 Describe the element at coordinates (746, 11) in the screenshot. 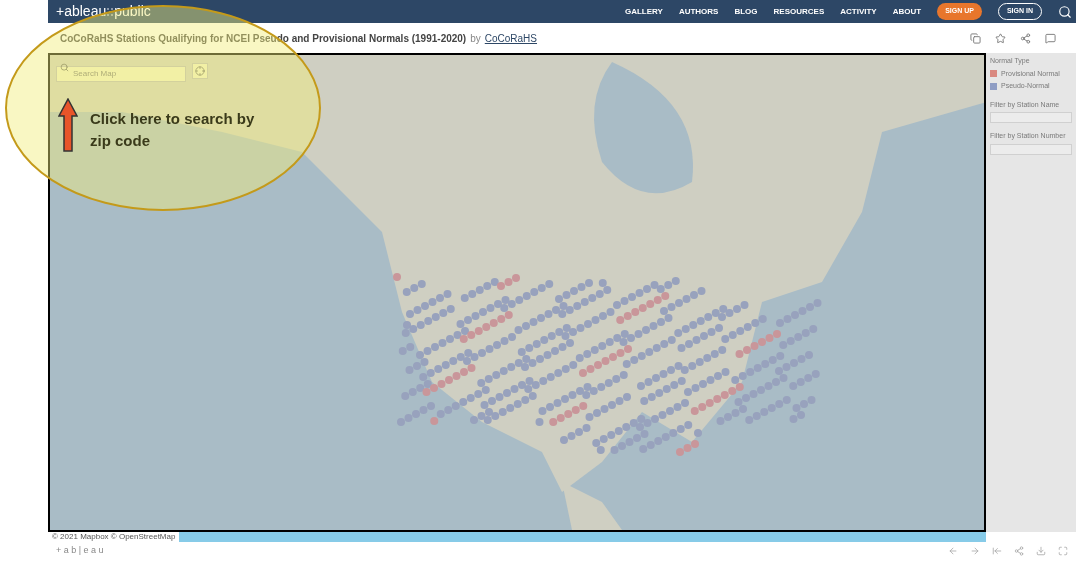

I see `nav-link: BLOG` at that location.